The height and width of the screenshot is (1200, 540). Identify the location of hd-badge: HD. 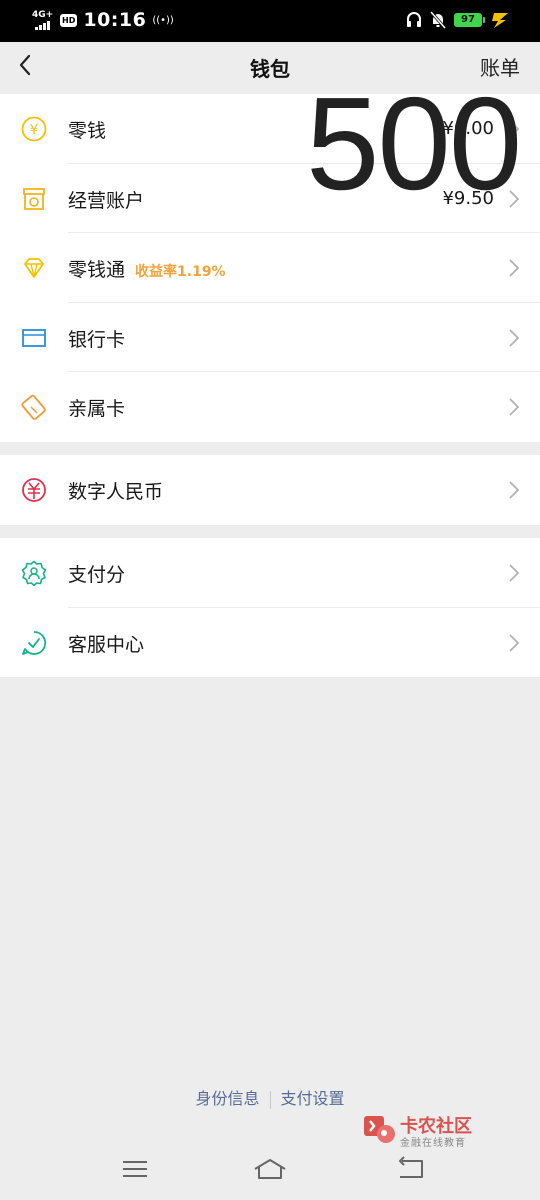
(69, 20).